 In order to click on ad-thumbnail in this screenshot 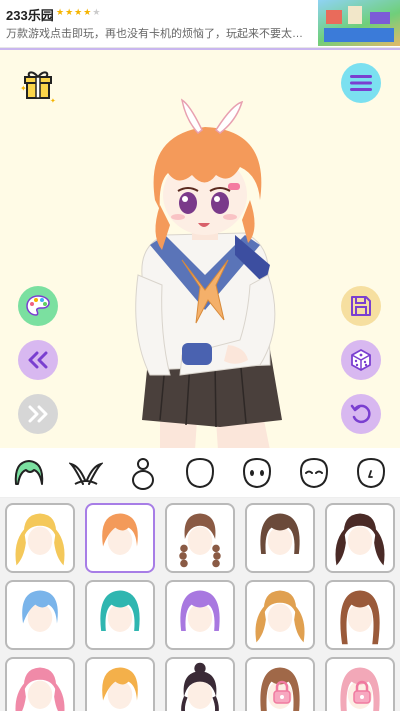, I will do `click(359, 23)`.